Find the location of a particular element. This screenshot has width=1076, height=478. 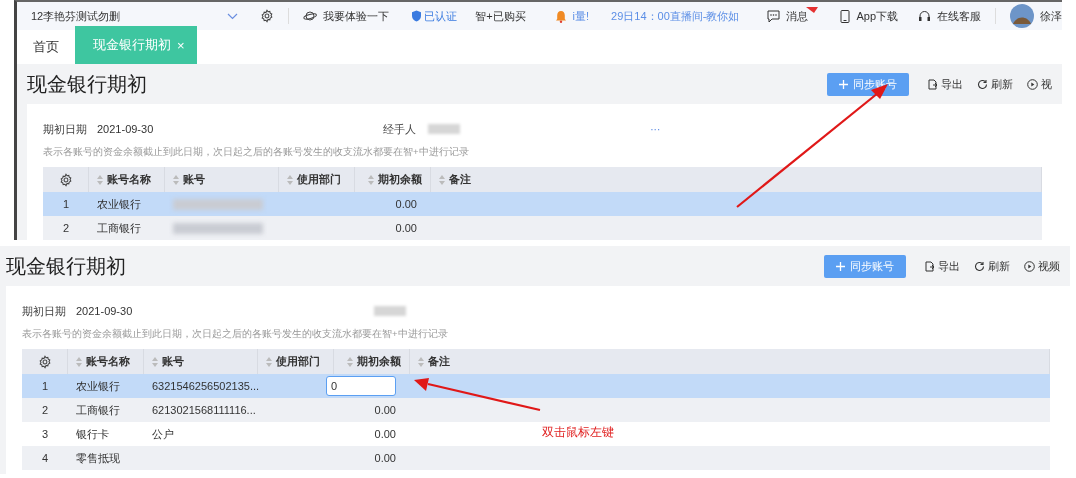

chevron-down-icon is located at coordinates (233, 16).